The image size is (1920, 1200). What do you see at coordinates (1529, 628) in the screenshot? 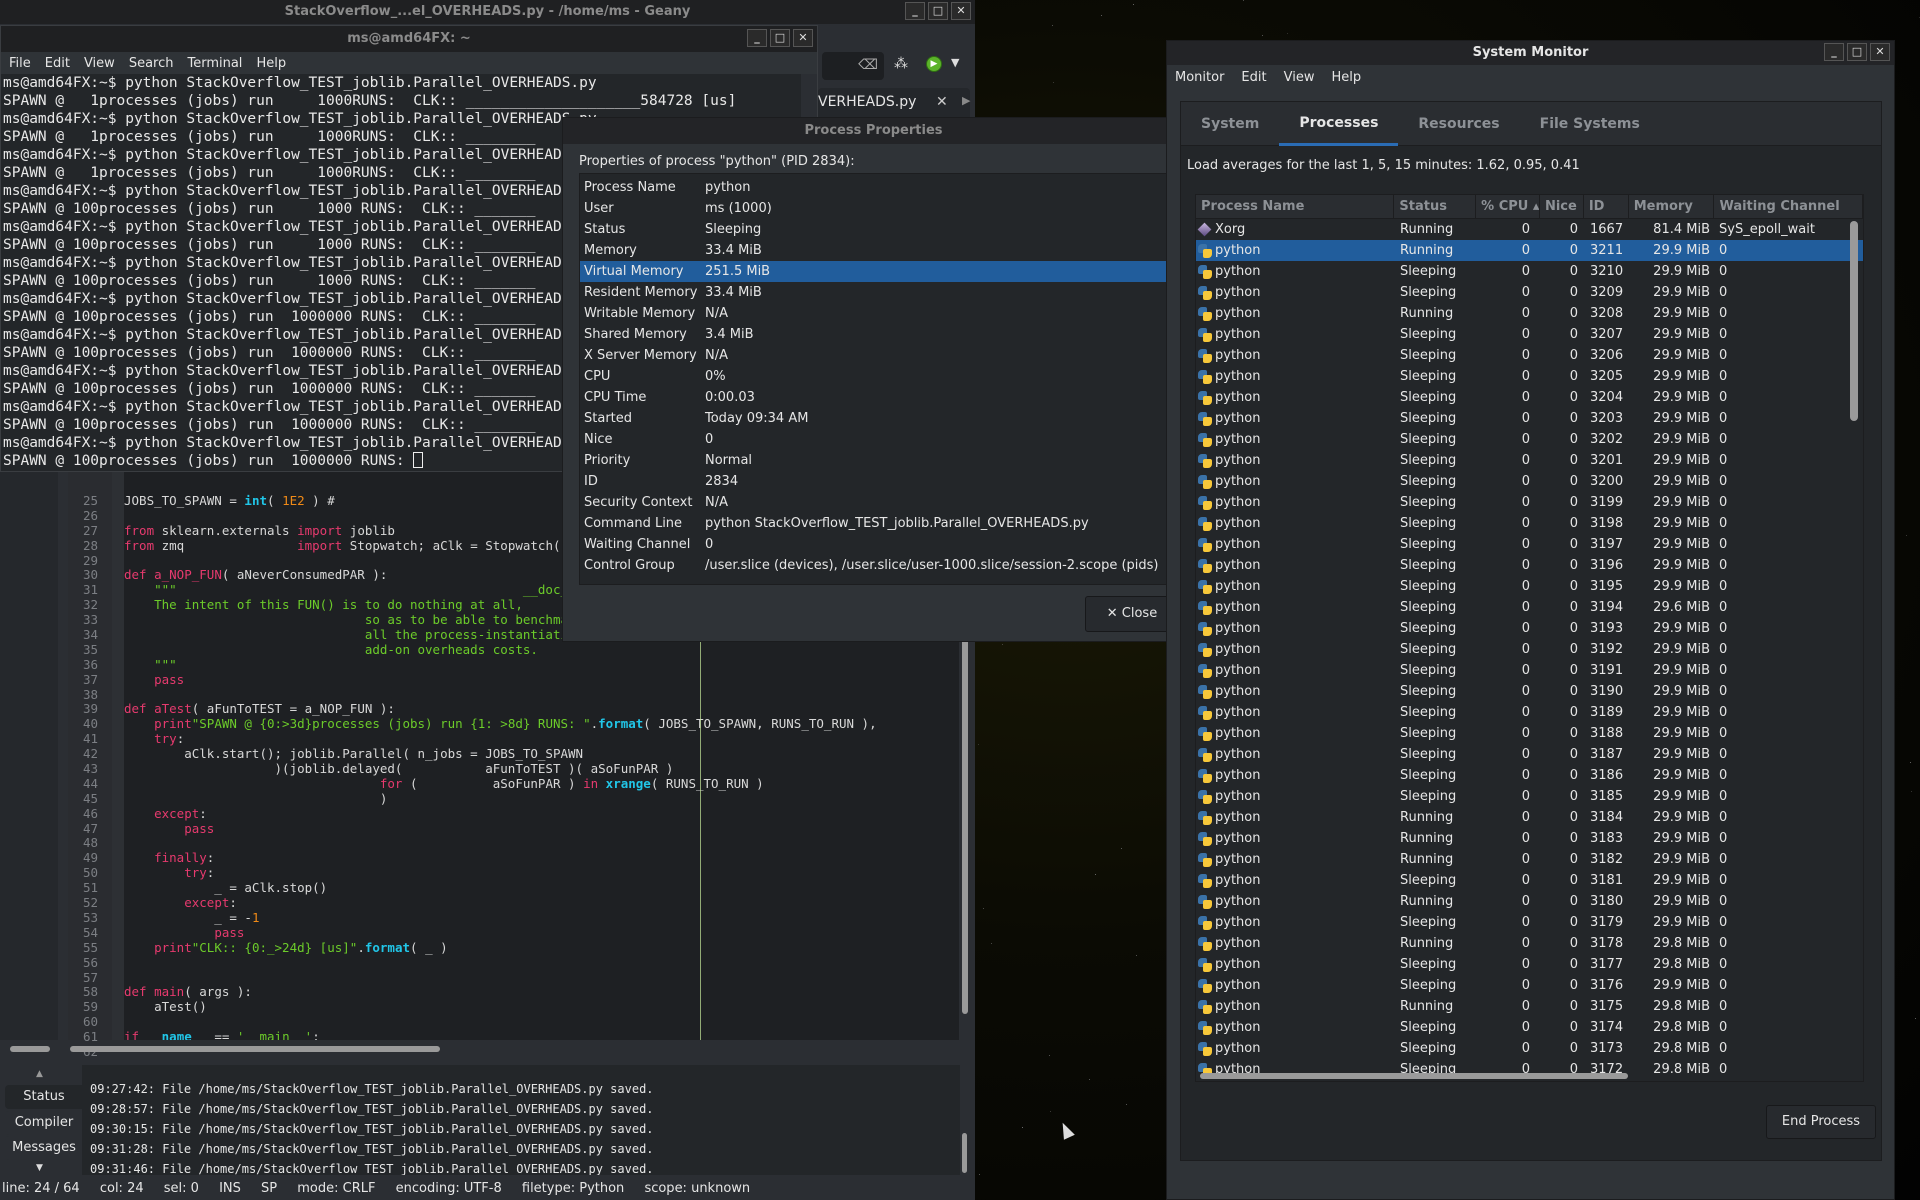
I see `process-row: python Sleeping 0 0 3193 29.9 MiB 0` at bounding box center [1529, 628].